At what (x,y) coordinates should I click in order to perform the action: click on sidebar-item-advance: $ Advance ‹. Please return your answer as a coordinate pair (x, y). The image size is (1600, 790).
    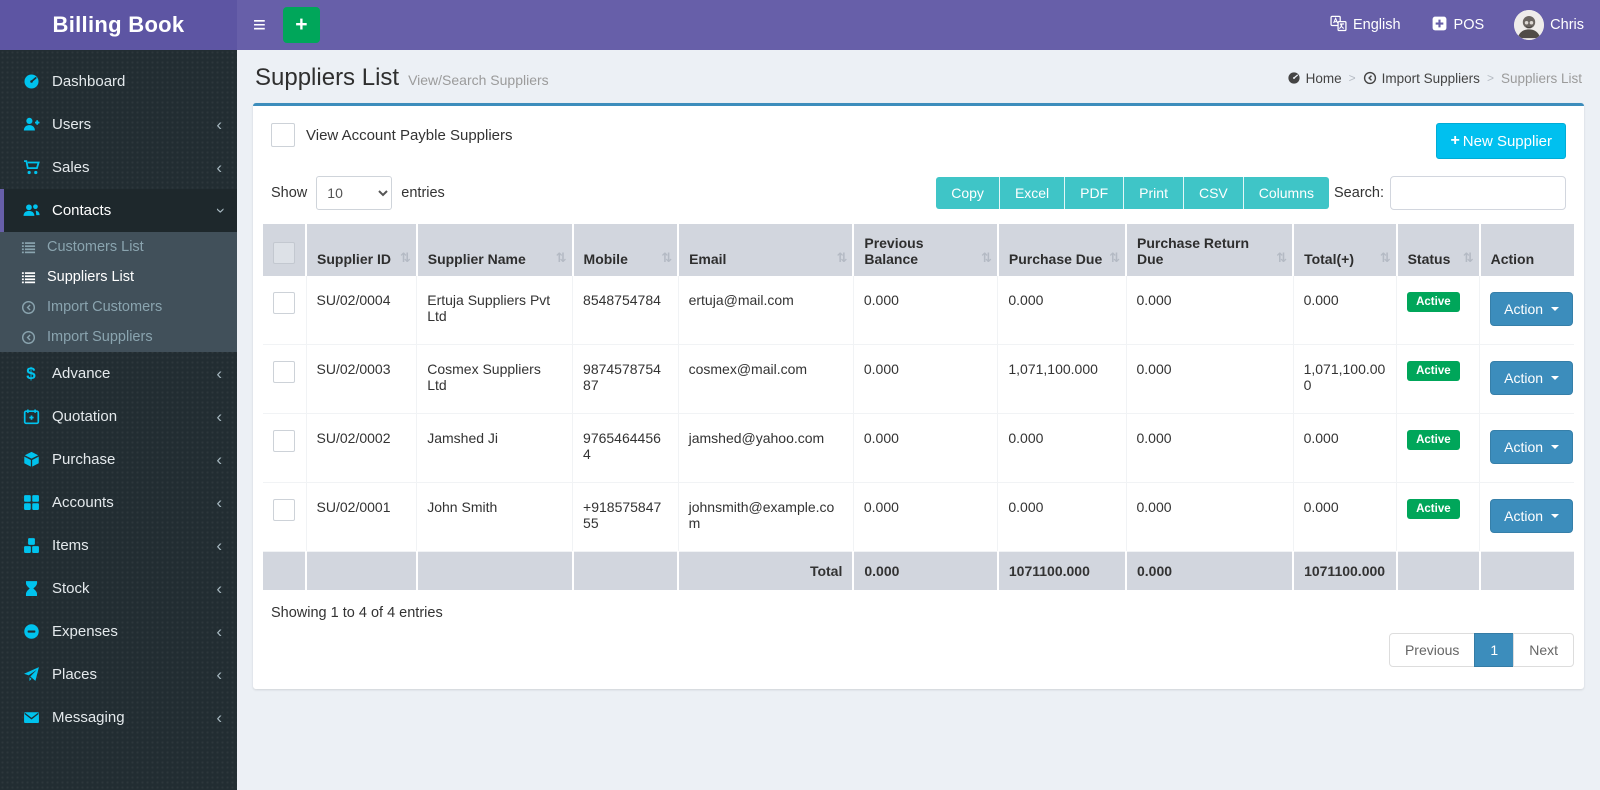
    Looking at the image, I should click on (118, 373).